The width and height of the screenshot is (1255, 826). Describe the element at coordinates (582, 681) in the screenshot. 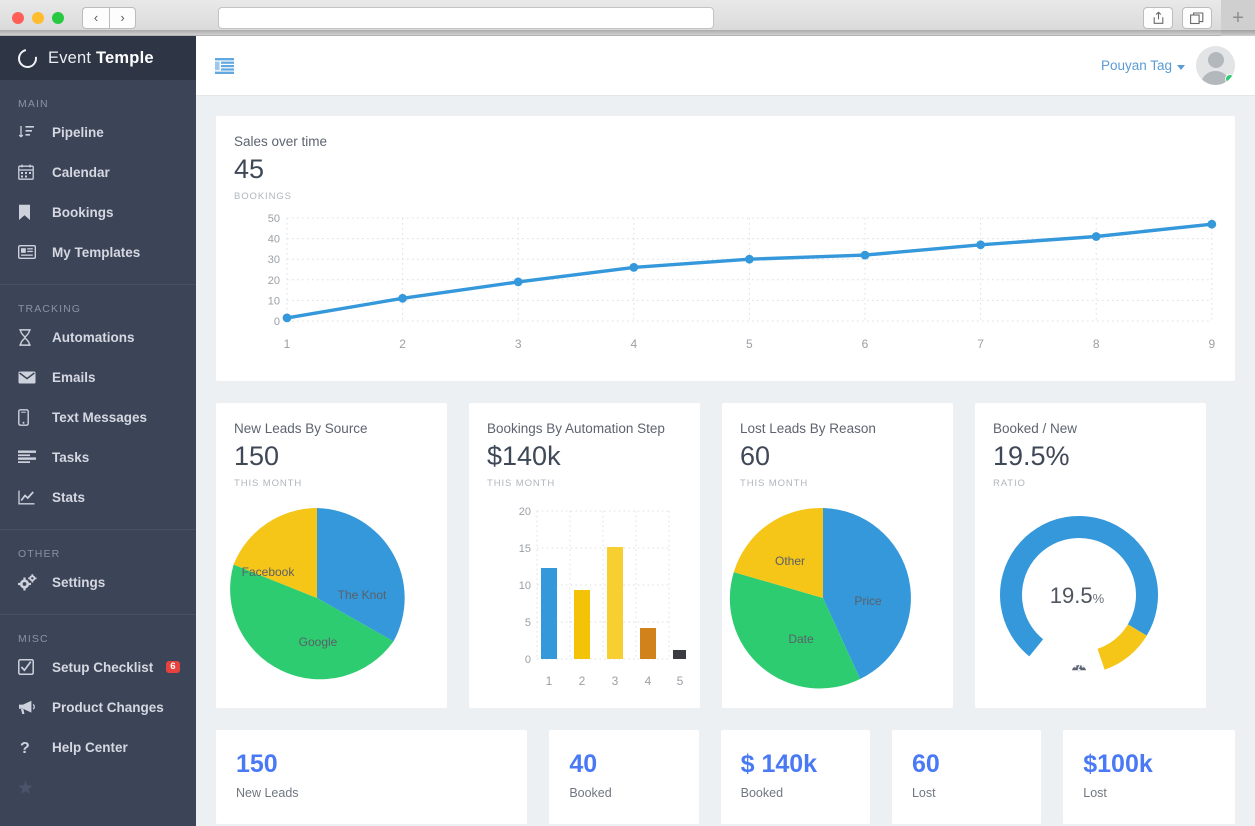

I see `svg-text: 2` at that location.